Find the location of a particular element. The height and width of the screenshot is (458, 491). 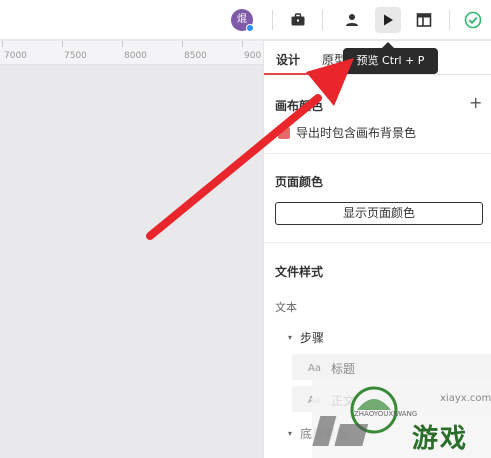

page-color-title: 页面颜色 is located at coordinates (299, 182).